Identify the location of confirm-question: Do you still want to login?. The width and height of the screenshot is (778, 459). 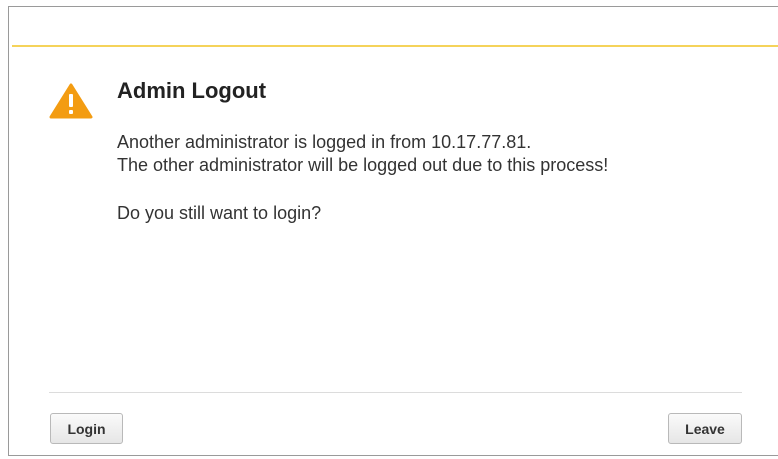
(219, 213).